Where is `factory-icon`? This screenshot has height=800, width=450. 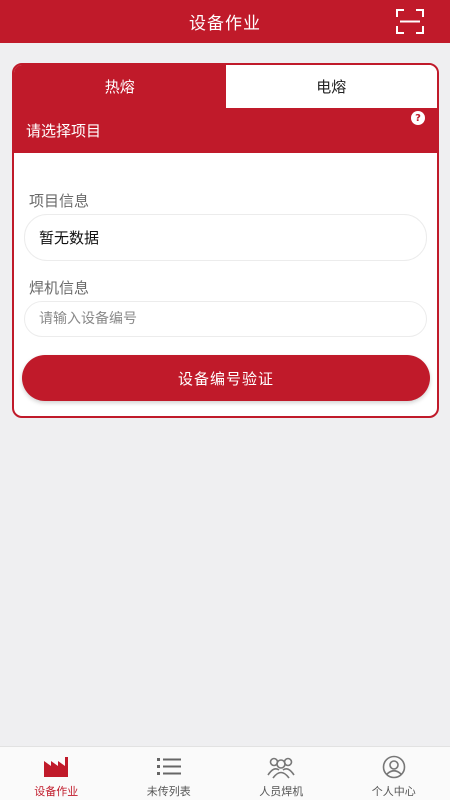
factory-icon is located at coordinates (56, 767).